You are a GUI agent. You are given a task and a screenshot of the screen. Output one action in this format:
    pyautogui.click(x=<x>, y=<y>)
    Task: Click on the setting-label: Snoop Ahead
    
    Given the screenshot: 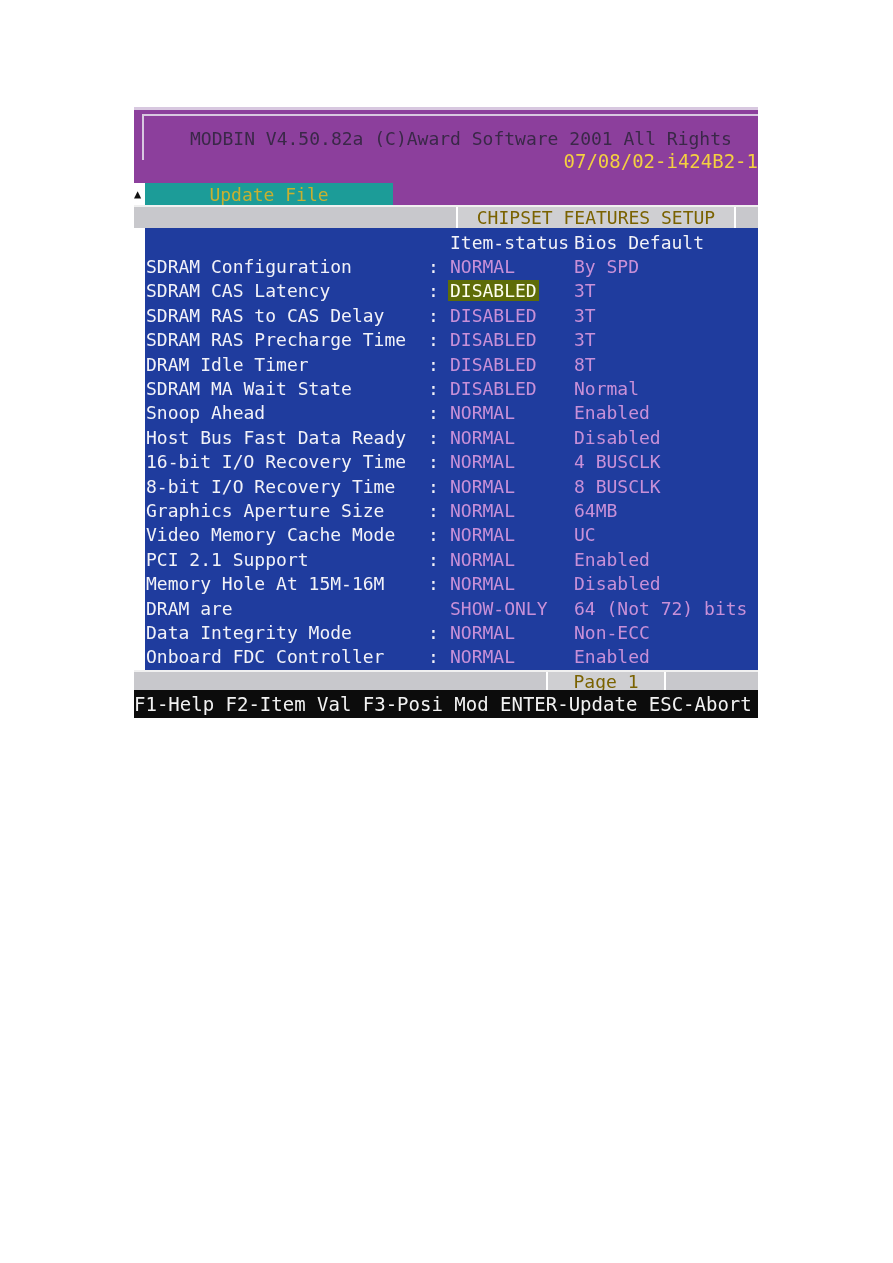 What is the action you would take?
    pyautogui.click(x=206, y=413)
    